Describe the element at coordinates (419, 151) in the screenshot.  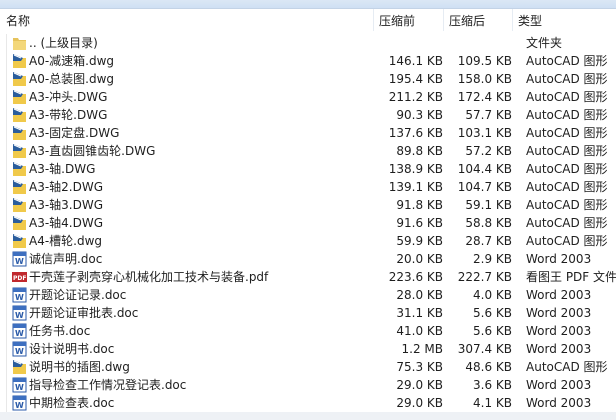
I see `size-before: 89.8 KB` at that location.